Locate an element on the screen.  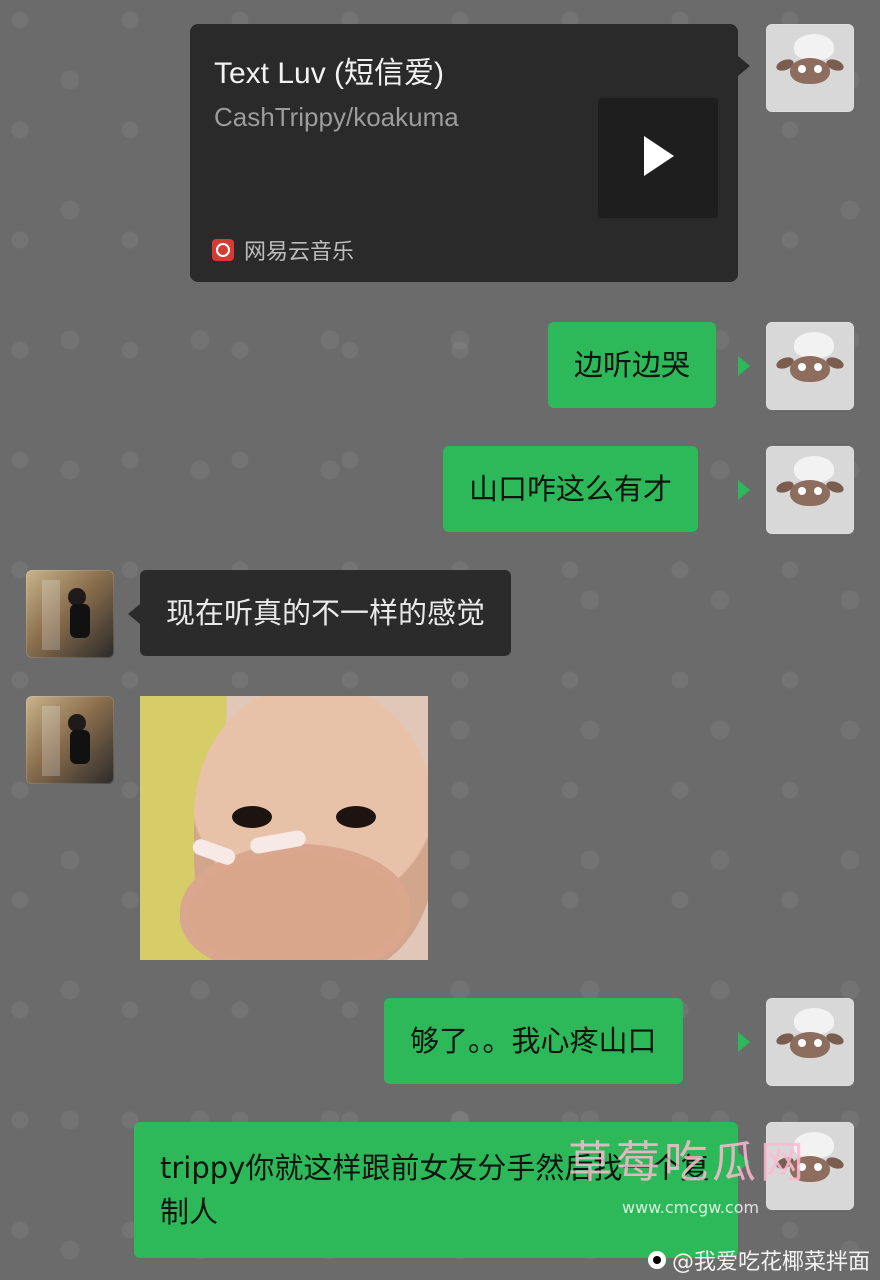
play-icon is located at coordinates (659, 156).